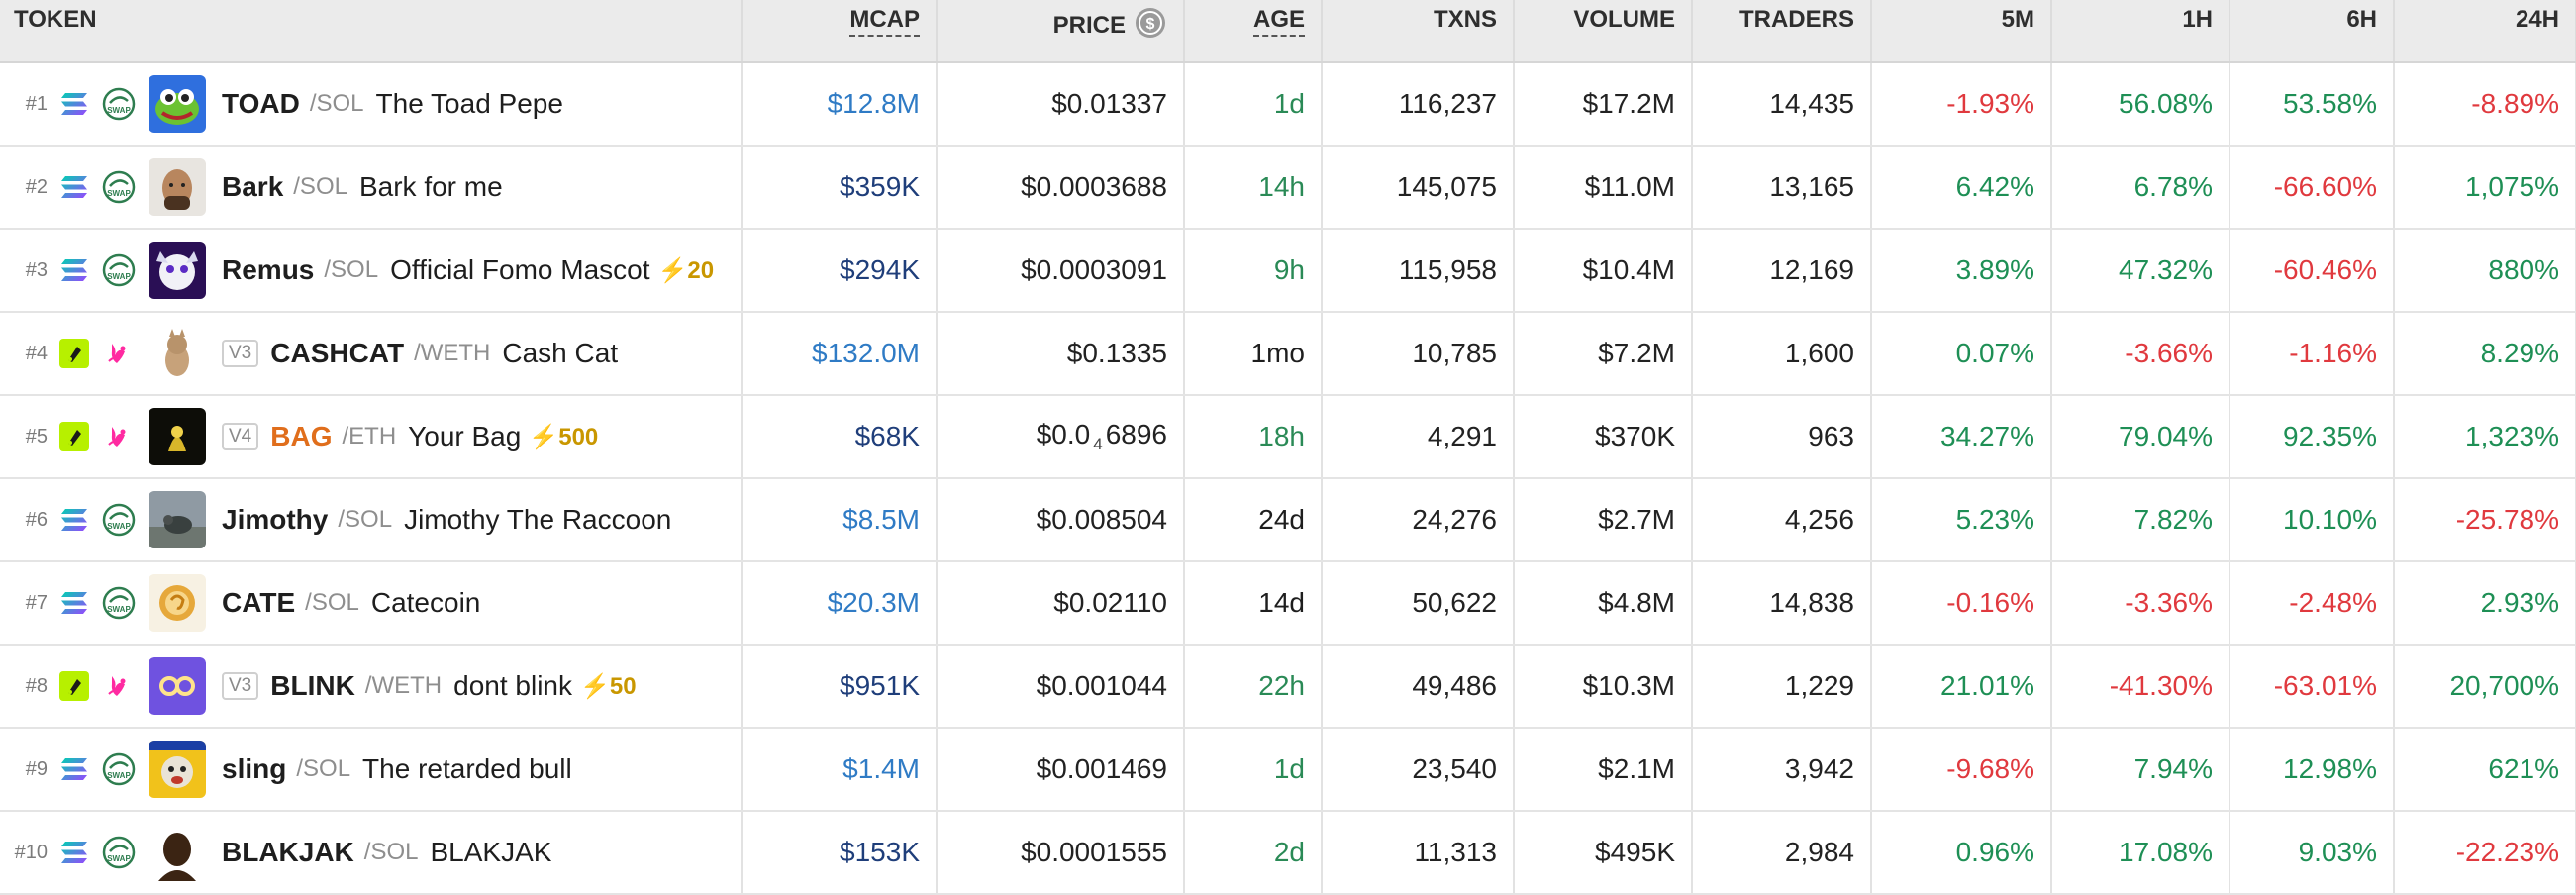 This screenshot has height=895, width=2576. What do you see at coordinates (372, 188) in the screenshot?
I see `token-cell: #2 SWAP Bark/SOL Bark for me` at bounding box center [372, 188].